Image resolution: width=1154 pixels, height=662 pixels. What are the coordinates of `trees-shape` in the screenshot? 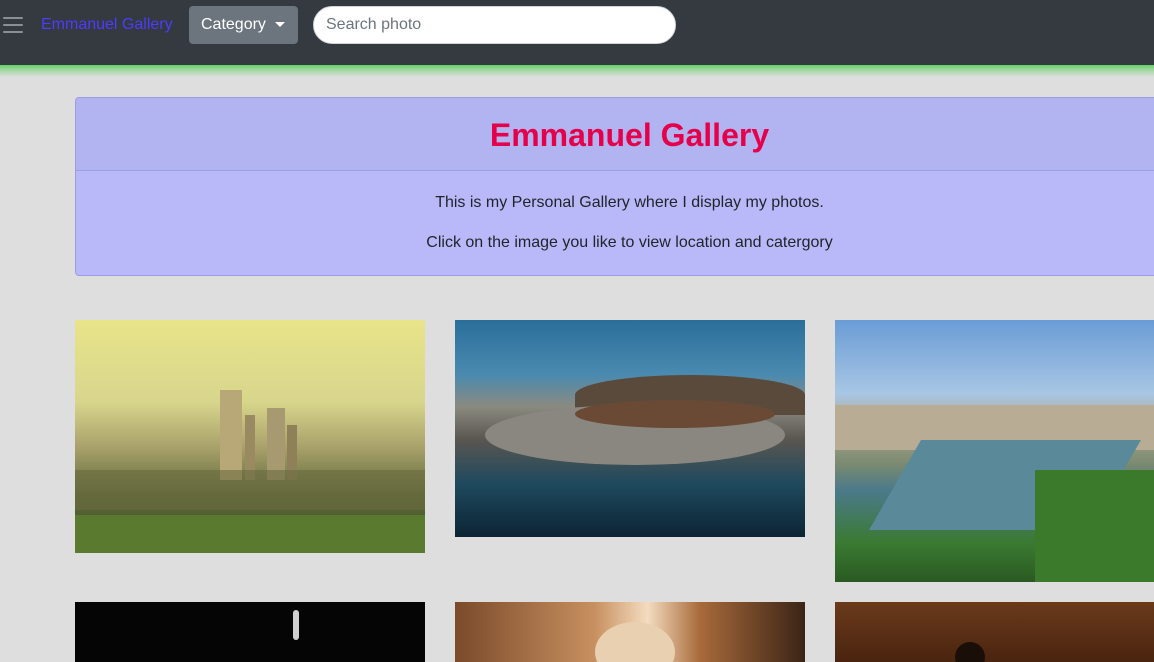 It's located at (1094, 526).